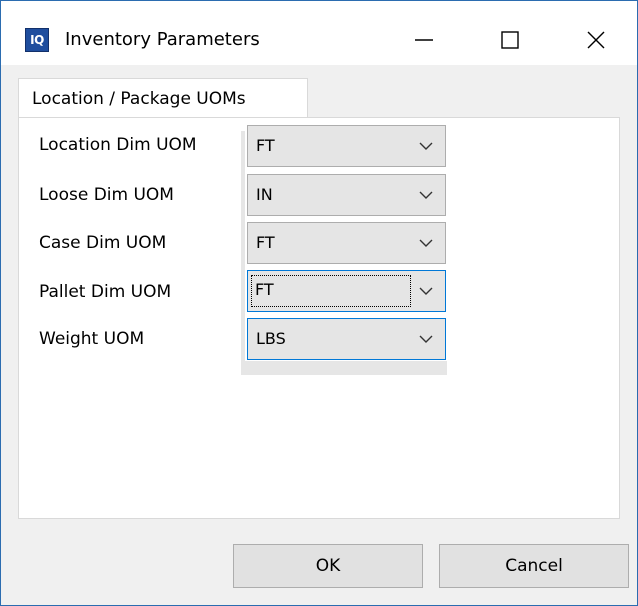  Describe the element at coordinates (37, 40) in the screenshot. I see `app-iq-icon: IQ` at that location.